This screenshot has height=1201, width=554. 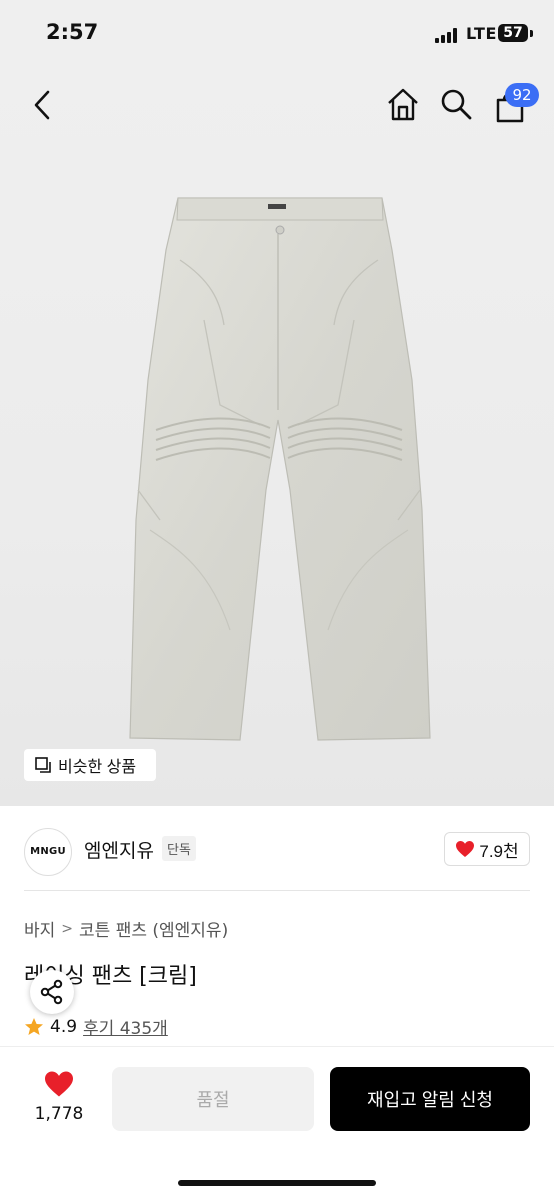 I want to click on brand-like-button: 7.9천, so click(x=487, y=849).